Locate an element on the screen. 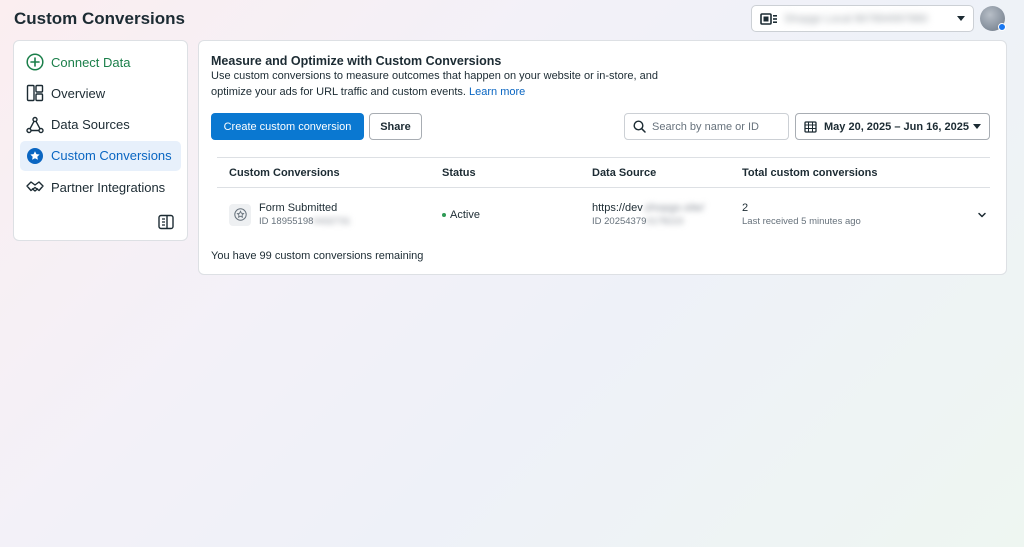  share-button: Share is located at coordinates (395, 126).